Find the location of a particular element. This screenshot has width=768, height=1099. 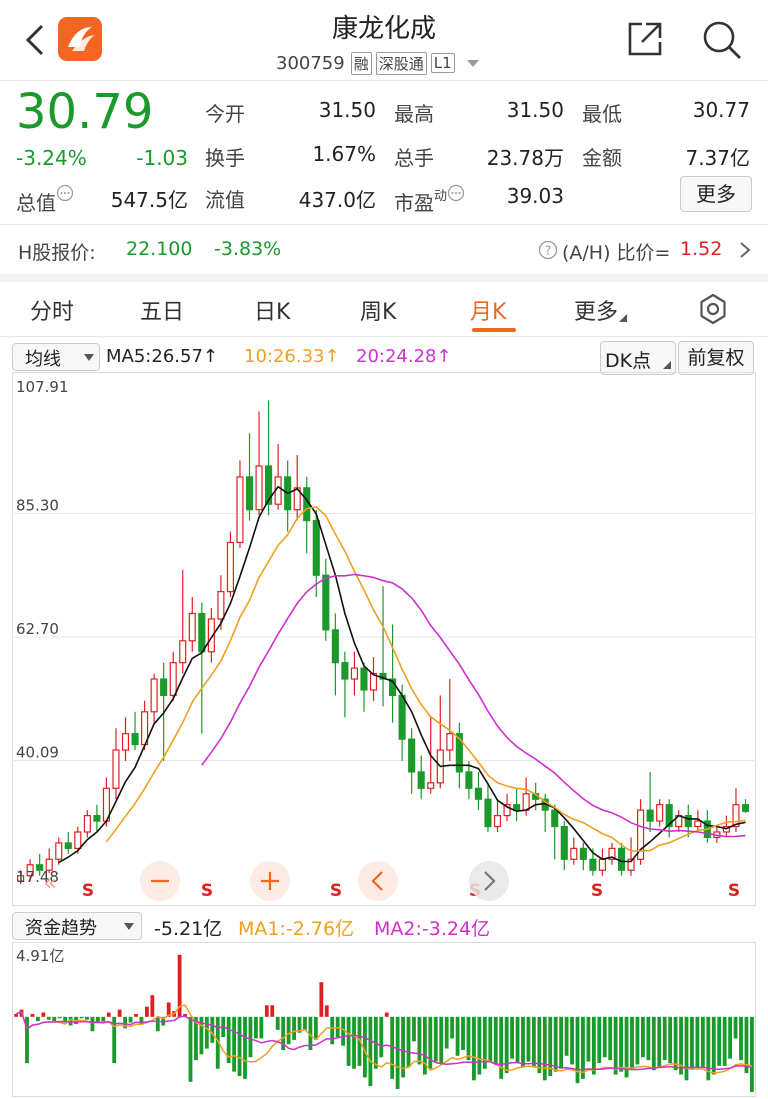

turnover-label: 换手 is located at coordinates (225, 158).